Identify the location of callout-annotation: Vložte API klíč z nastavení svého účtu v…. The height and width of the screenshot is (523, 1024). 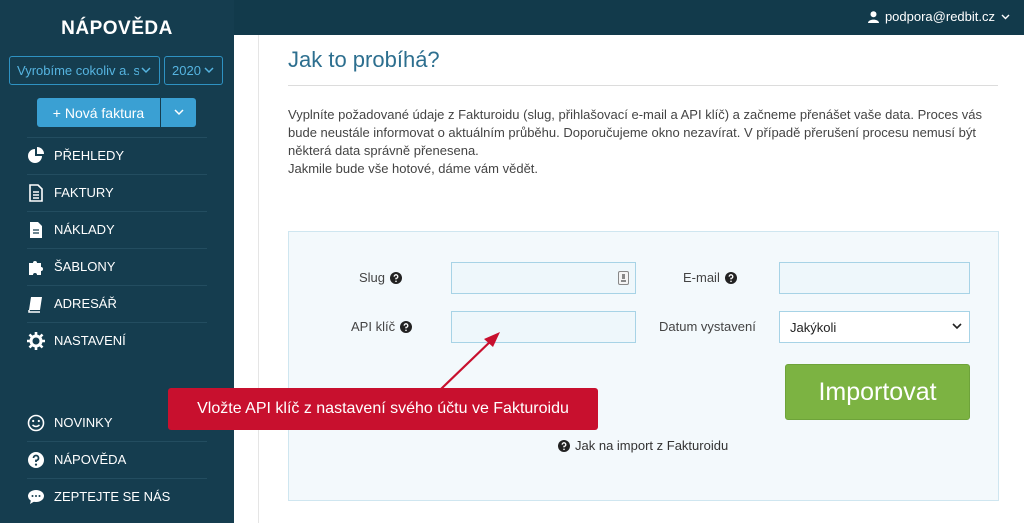
(383, 409).